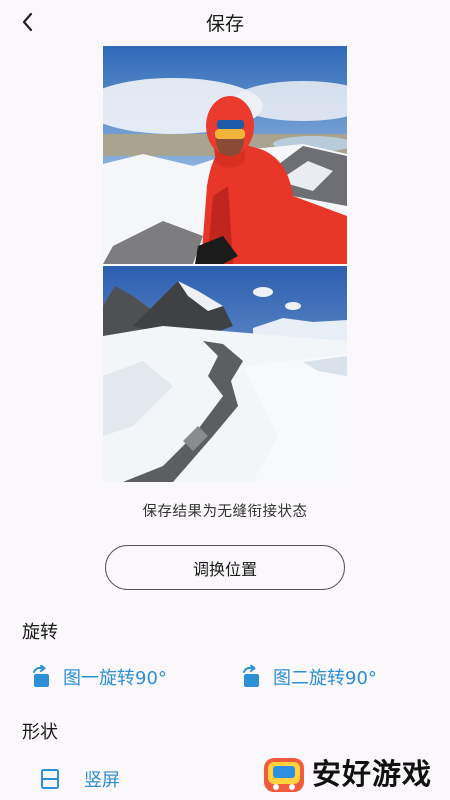 The height and width of the screenshot is (800, 450). I want to click on swap-position-button: 调换位置, so click(225, 567).